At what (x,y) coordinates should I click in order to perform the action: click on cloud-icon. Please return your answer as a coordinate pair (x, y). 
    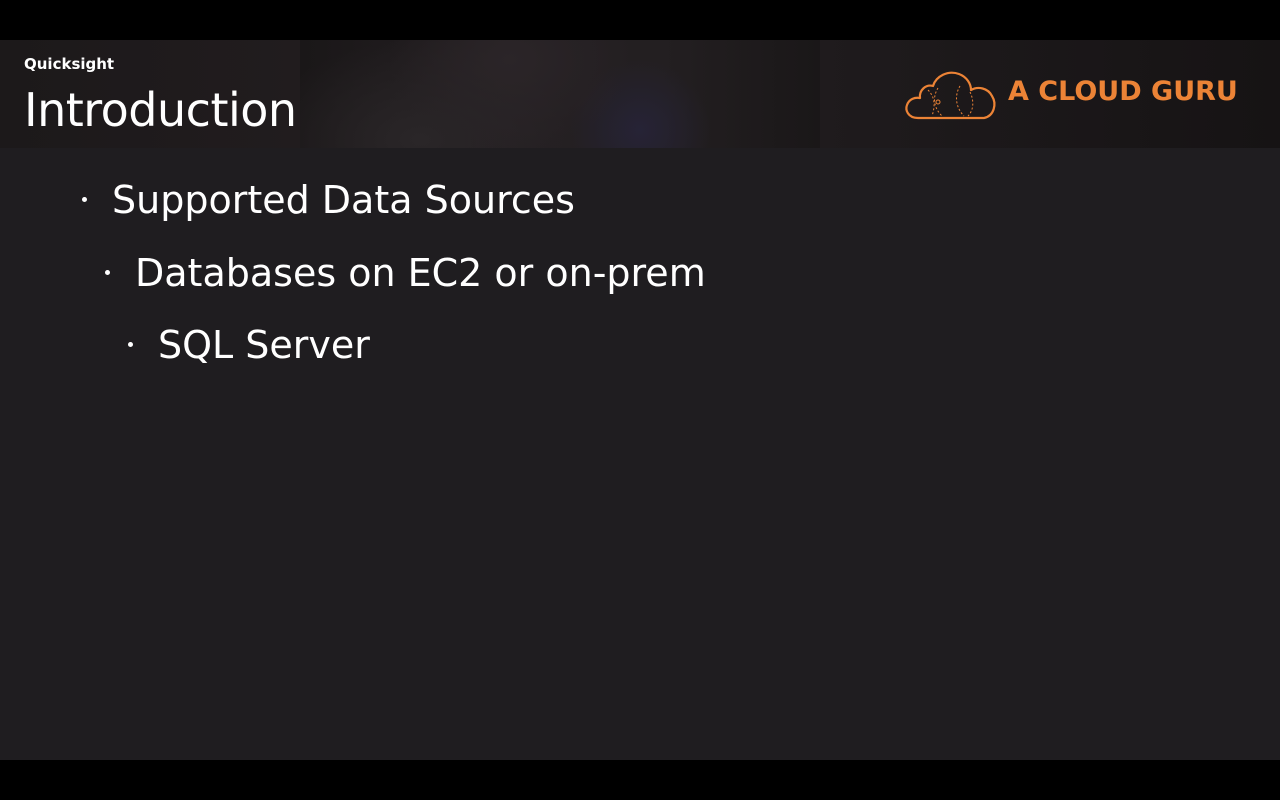
    Looking at the image, I should click on (950, 95).